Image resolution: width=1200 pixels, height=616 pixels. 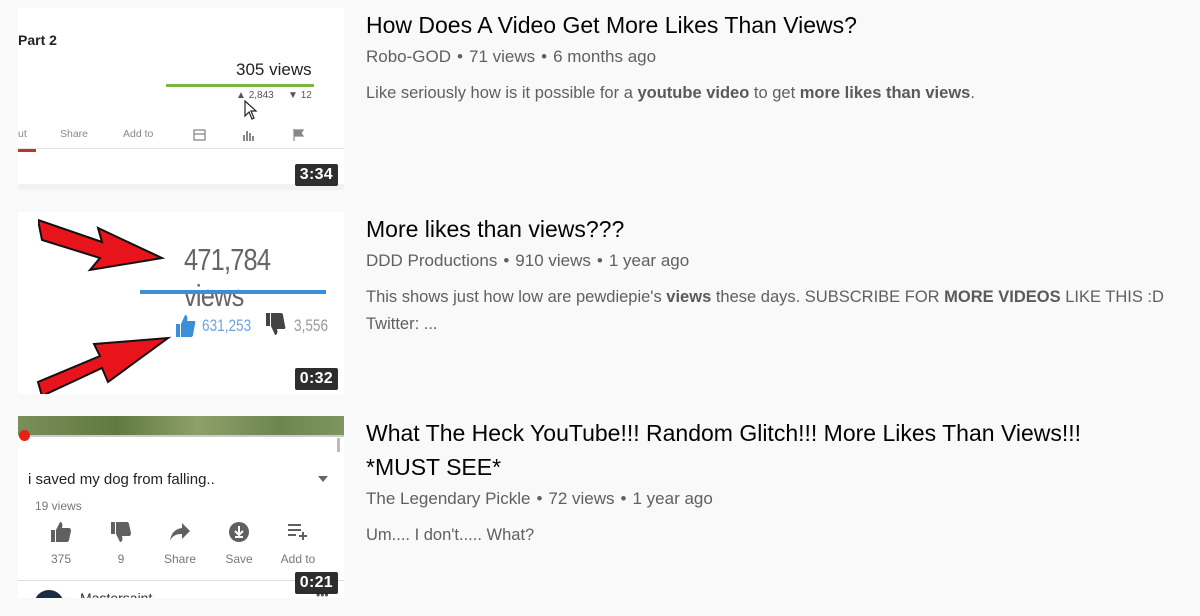 What do you see at coordinates (181, 303) in the screenshot?
I see `video-thumbnail: 471,784 views 631,253 3,556 0:32` at bounding box center [181, 303].